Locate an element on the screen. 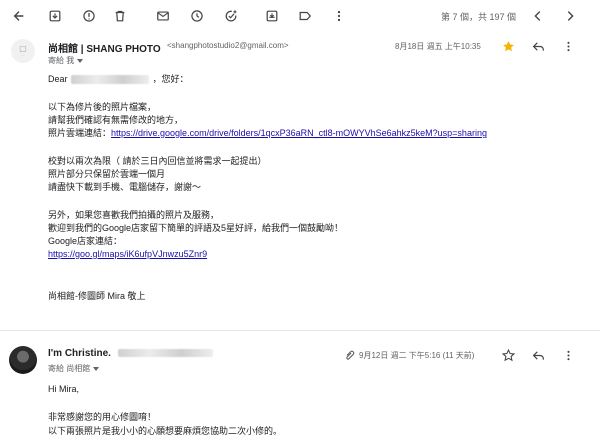  studio-logo-icon: ▢ is located at coordinates (23, 48).